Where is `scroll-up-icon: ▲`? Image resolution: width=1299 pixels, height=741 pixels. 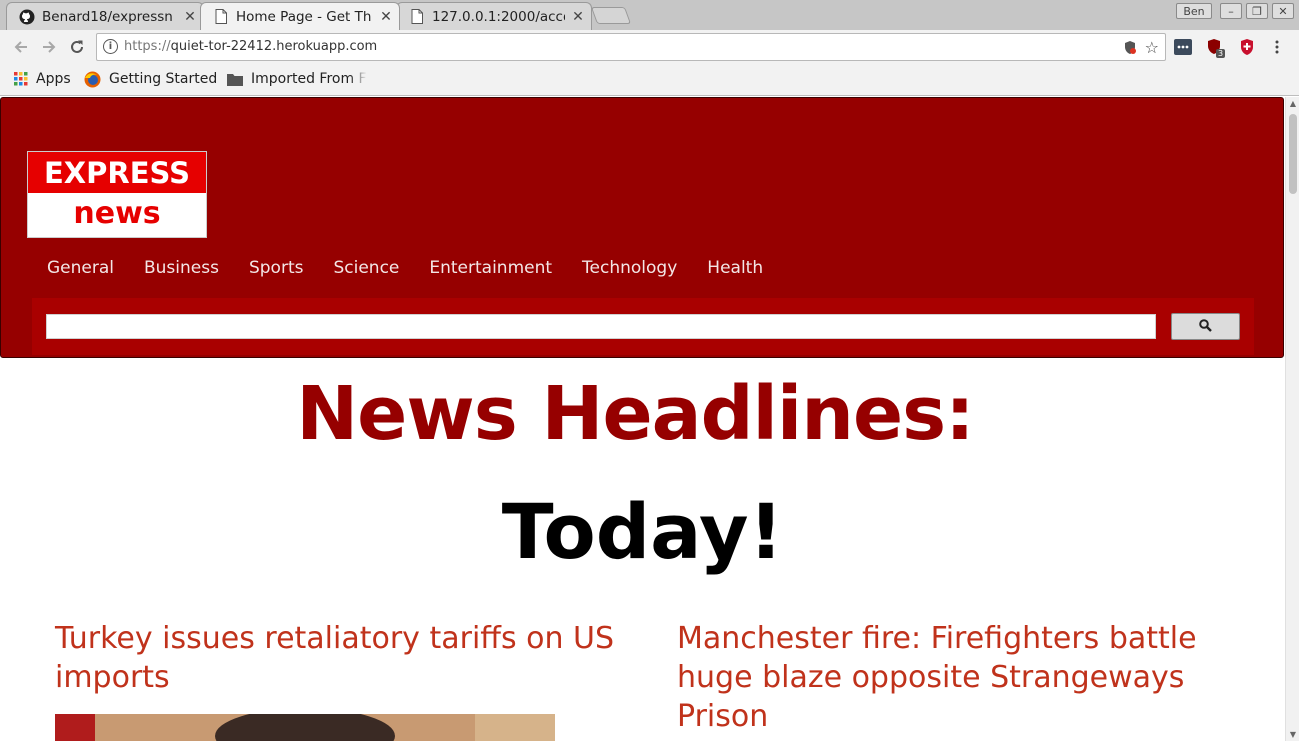
scroll-up-icon: ▲ is located at coordinates (1293, 103).